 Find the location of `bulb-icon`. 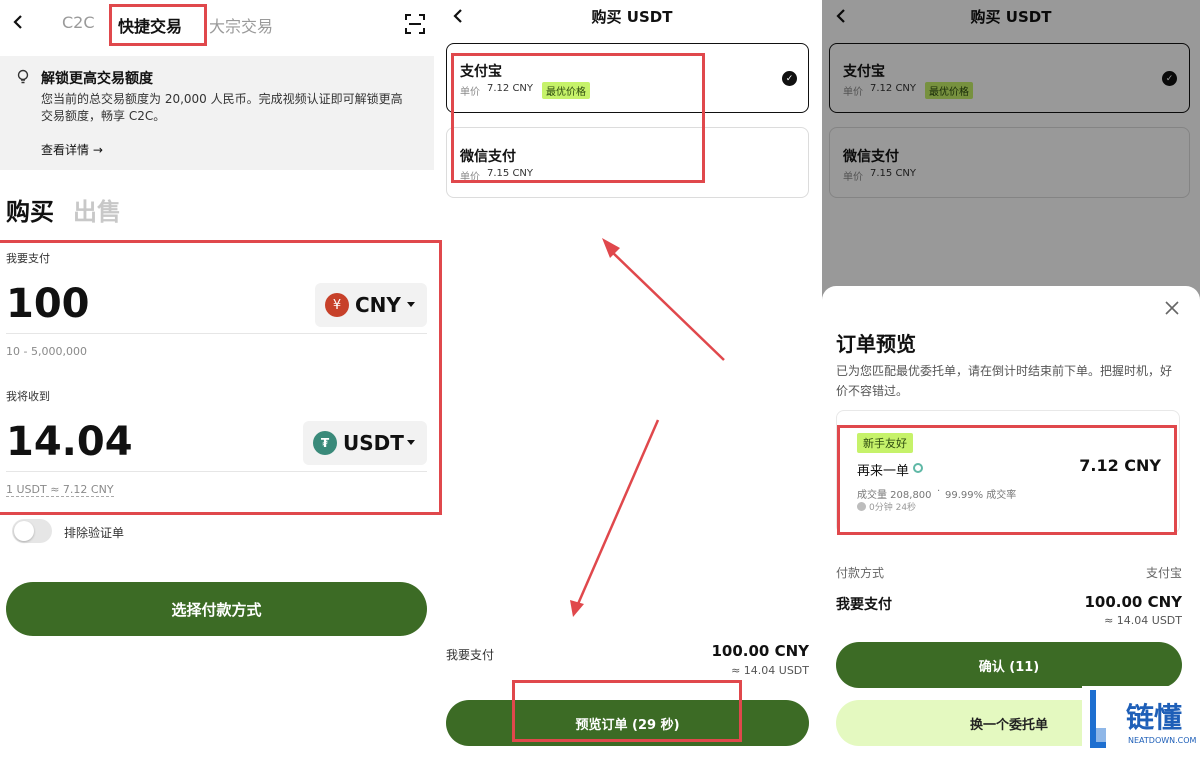

bulb-icon is located at coordinates (23, 79).